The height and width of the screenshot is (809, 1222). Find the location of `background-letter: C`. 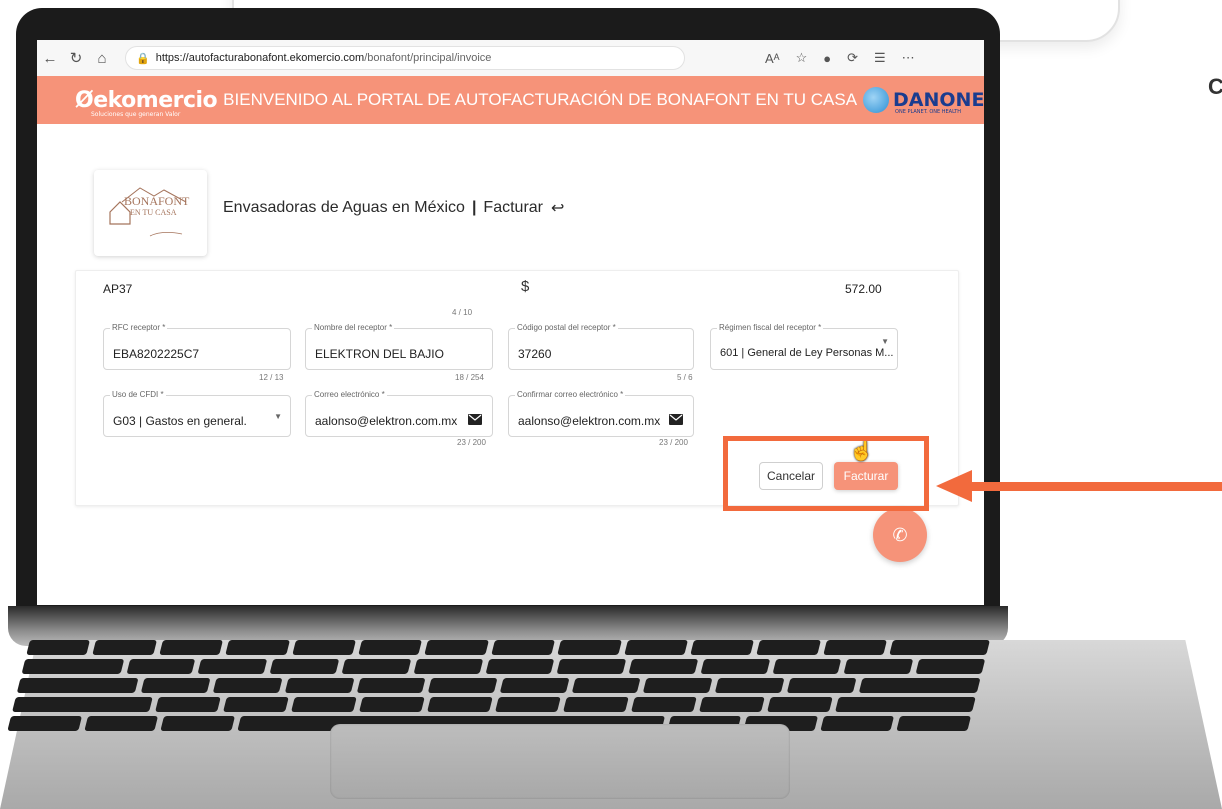

background-letter: C is located at coordinates (1215, 86).